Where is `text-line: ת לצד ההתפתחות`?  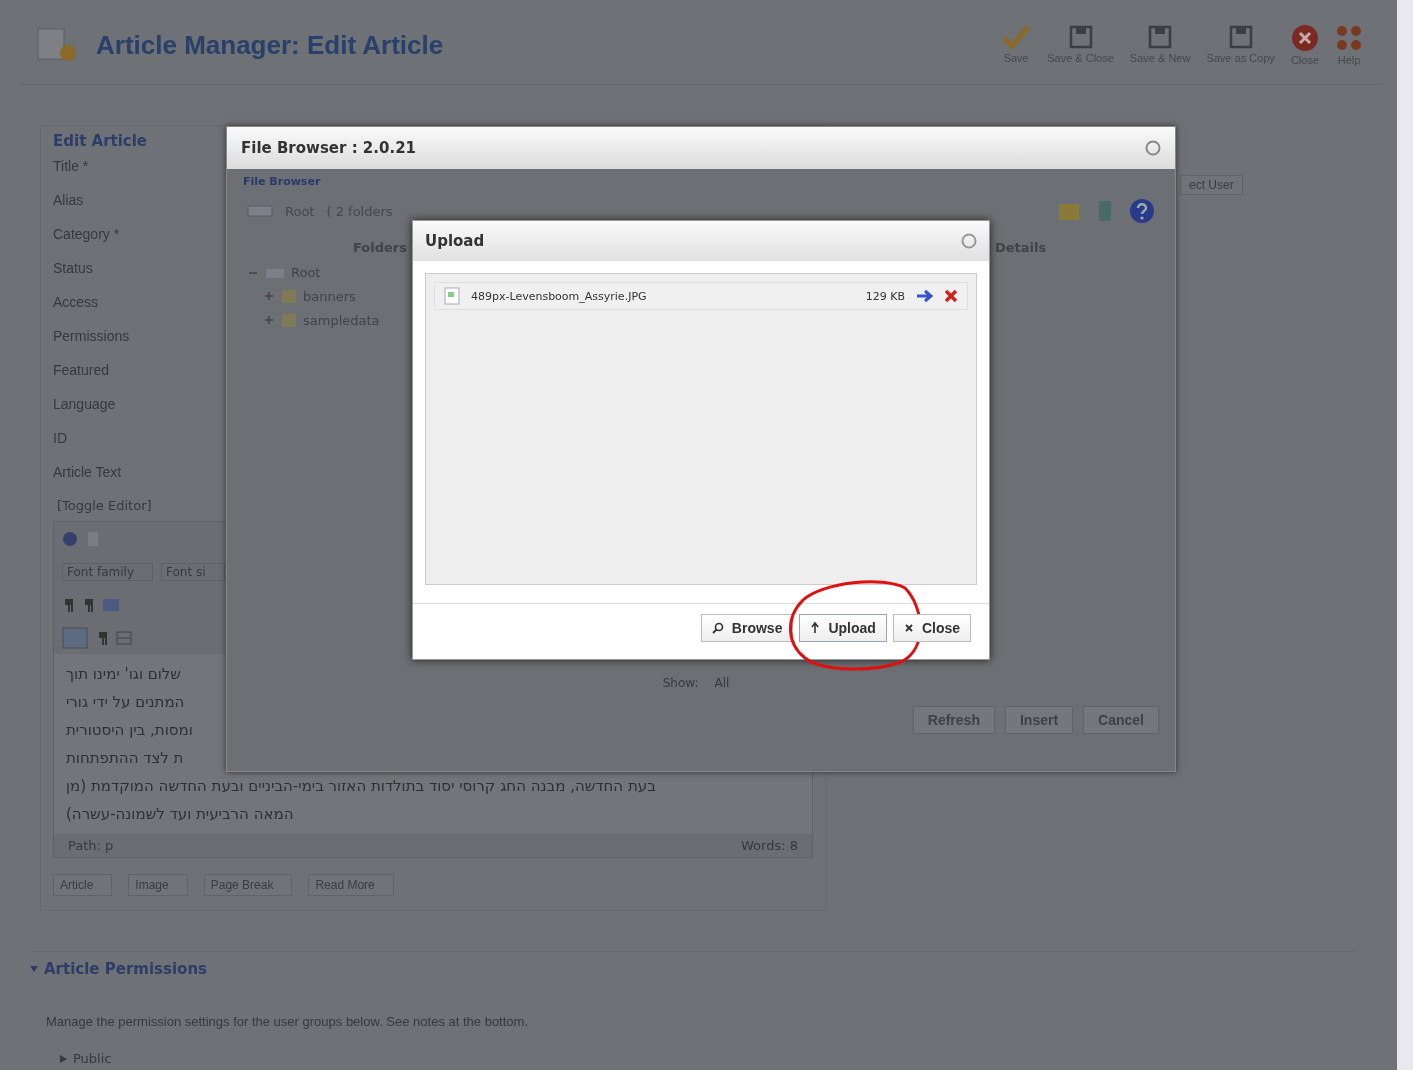 text-line: ת לצד ההתפתחות is located at coordinates (125, 758).